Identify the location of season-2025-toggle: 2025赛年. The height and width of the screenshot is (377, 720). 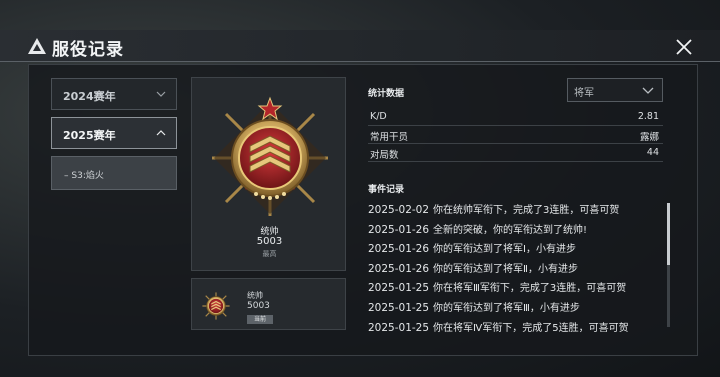
(114, 133).